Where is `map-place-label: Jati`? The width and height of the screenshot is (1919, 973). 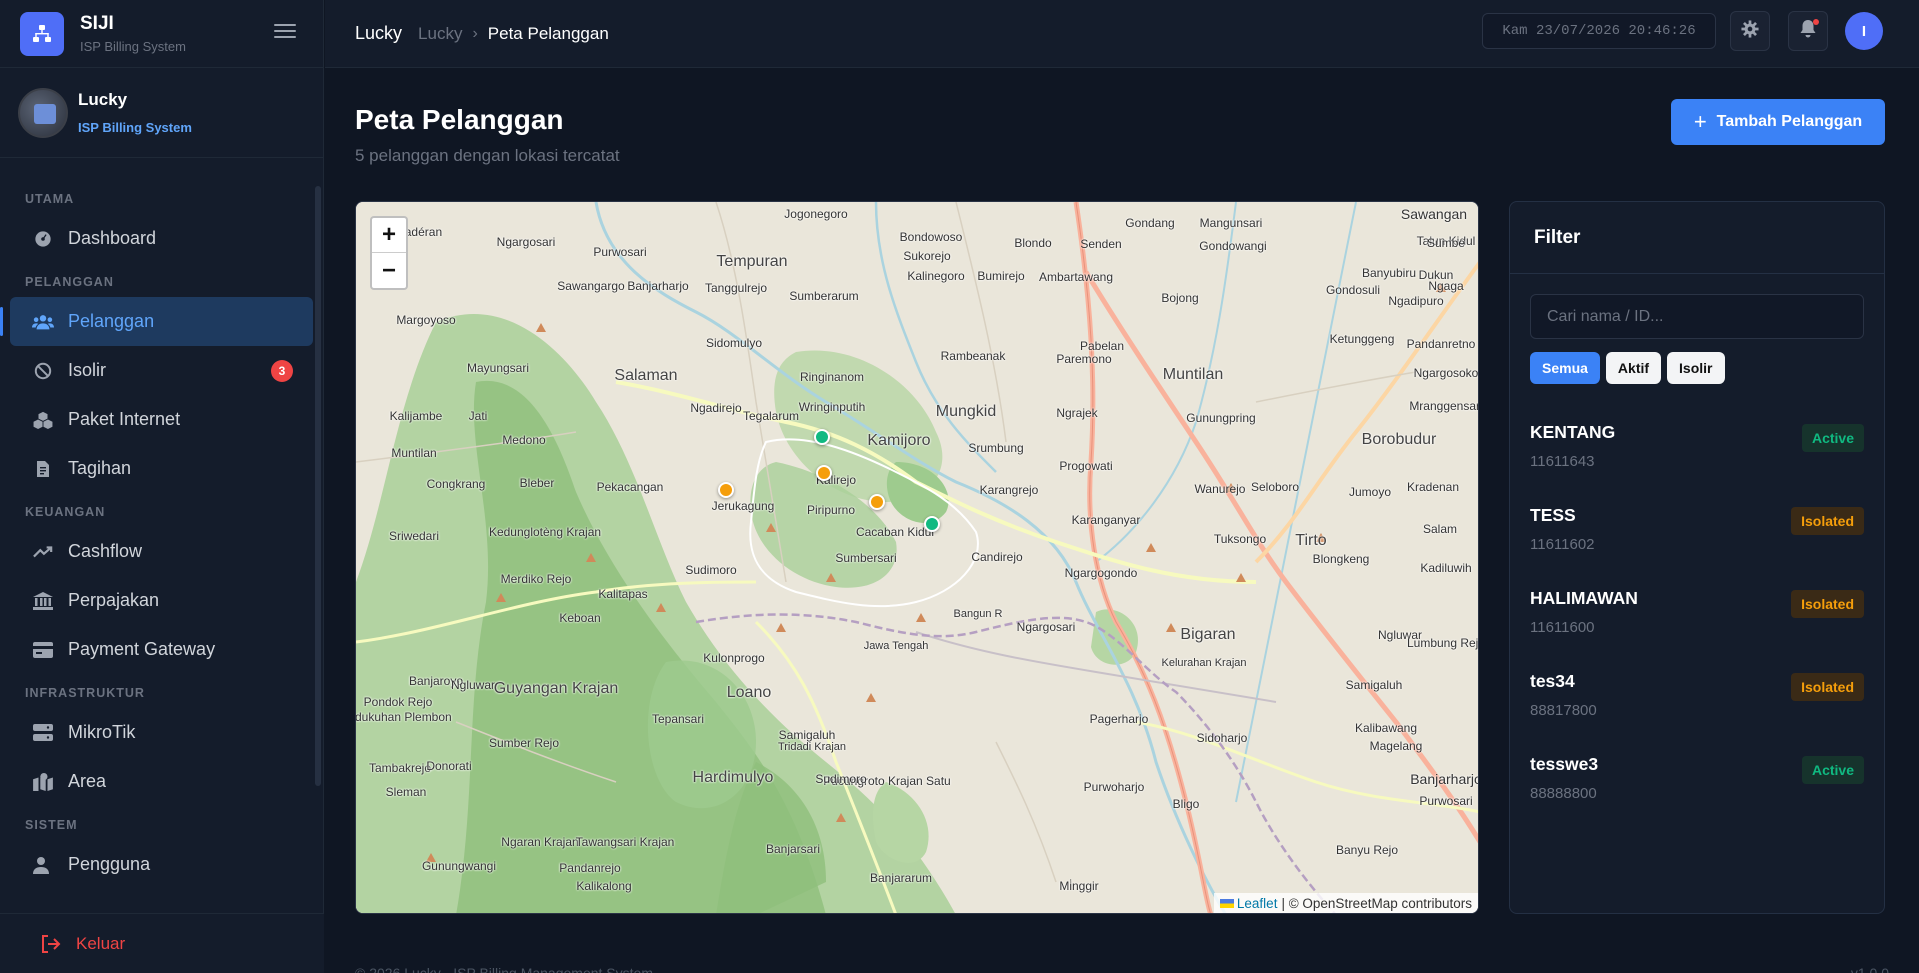 map-place-label: Jati is located at coordinates (478, 416).